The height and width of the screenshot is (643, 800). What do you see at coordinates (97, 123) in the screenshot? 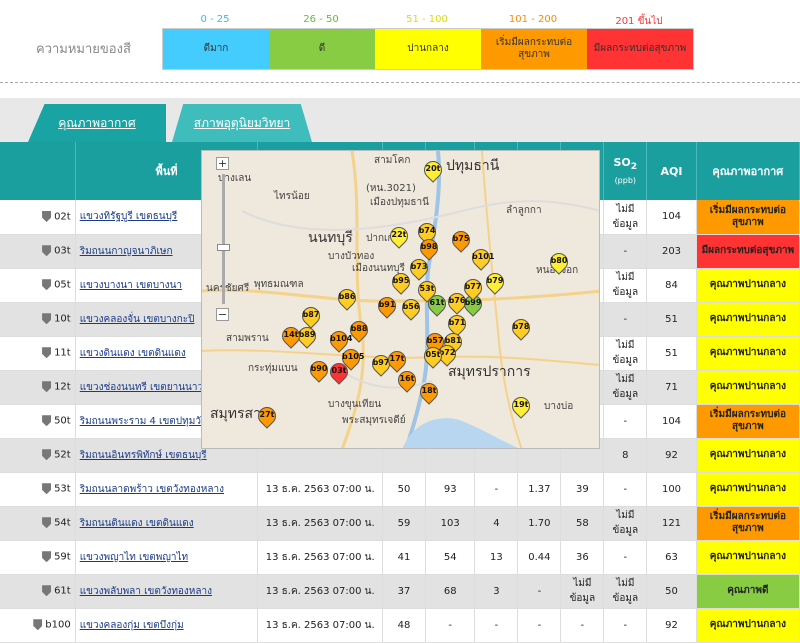
I see `tab-air-quality: คุณภาพอากาศ` at bounding box center [97, 123].